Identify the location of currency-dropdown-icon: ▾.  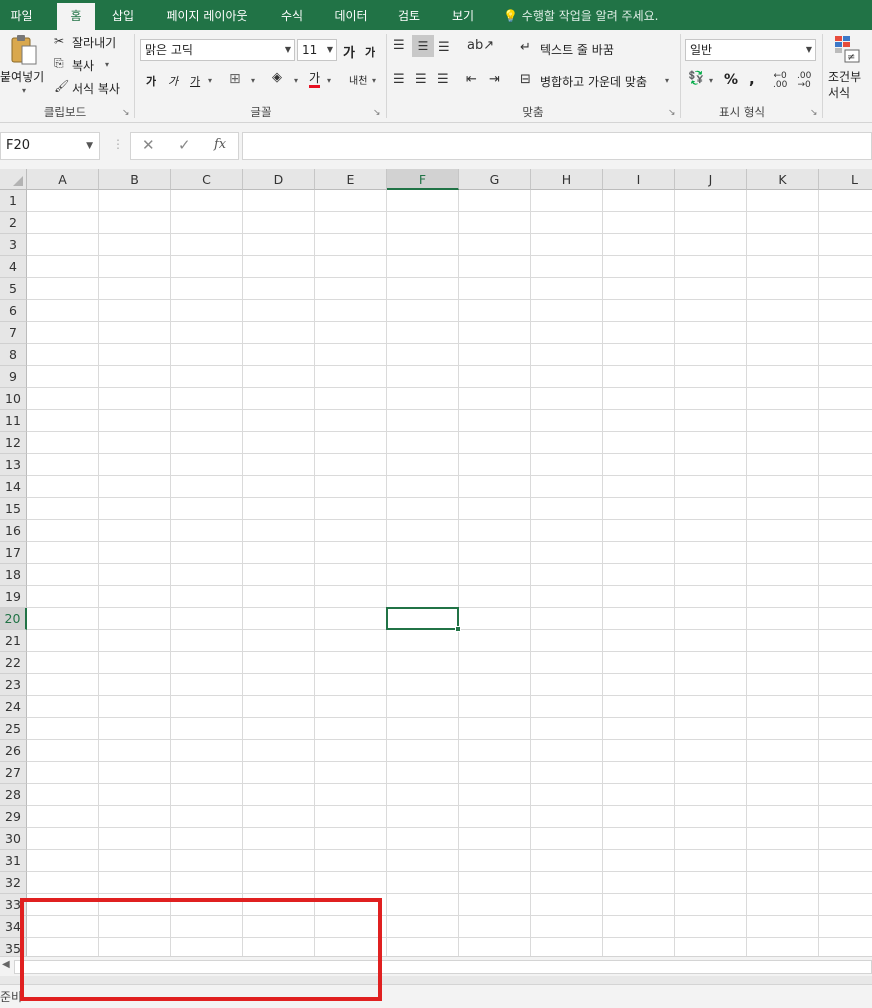
(711, 80).